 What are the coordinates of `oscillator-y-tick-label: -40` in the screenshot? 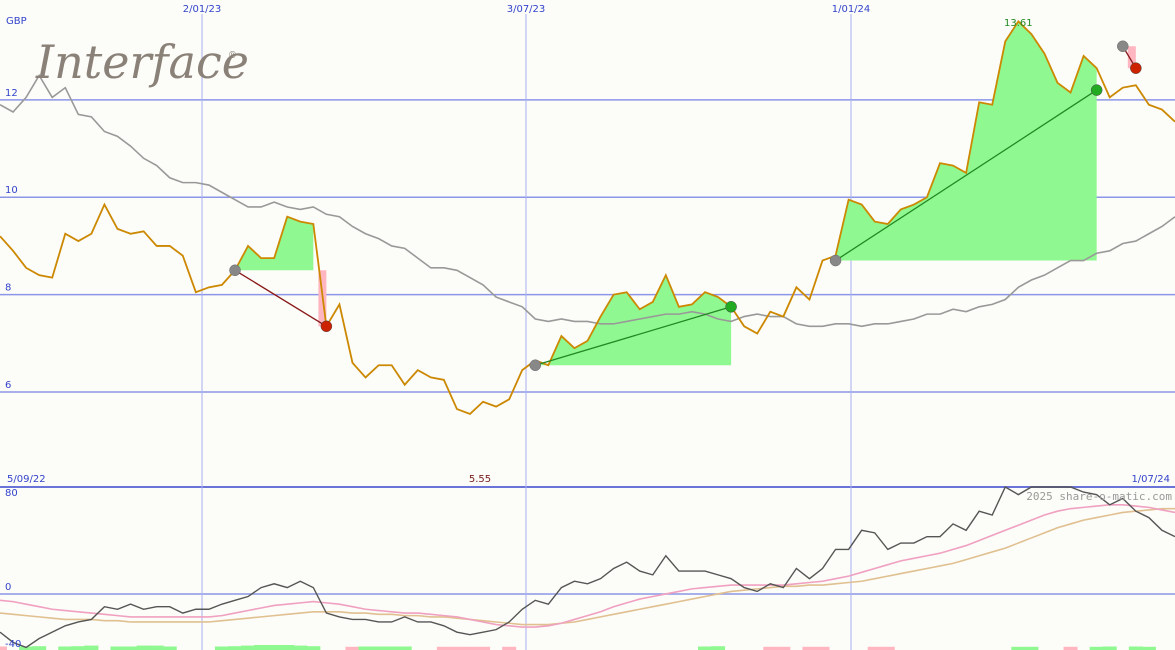 It's located at (13, 644).